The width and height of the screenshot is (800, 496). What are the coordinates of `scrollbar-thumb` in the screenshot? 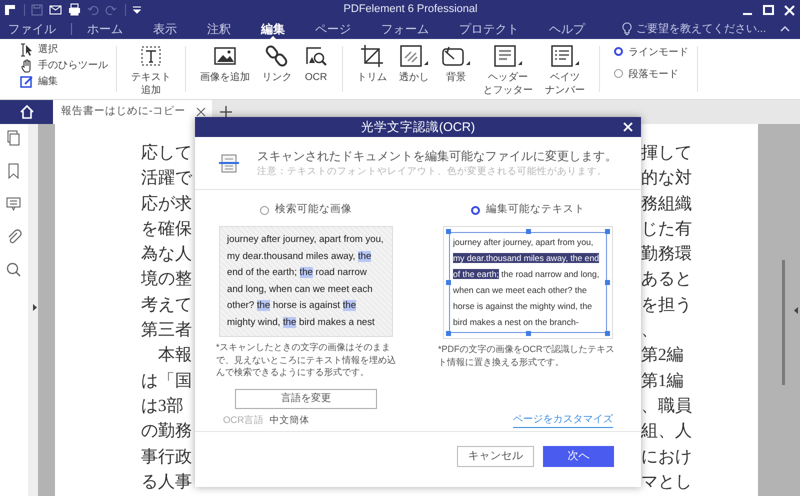 It's located at (783, 322).